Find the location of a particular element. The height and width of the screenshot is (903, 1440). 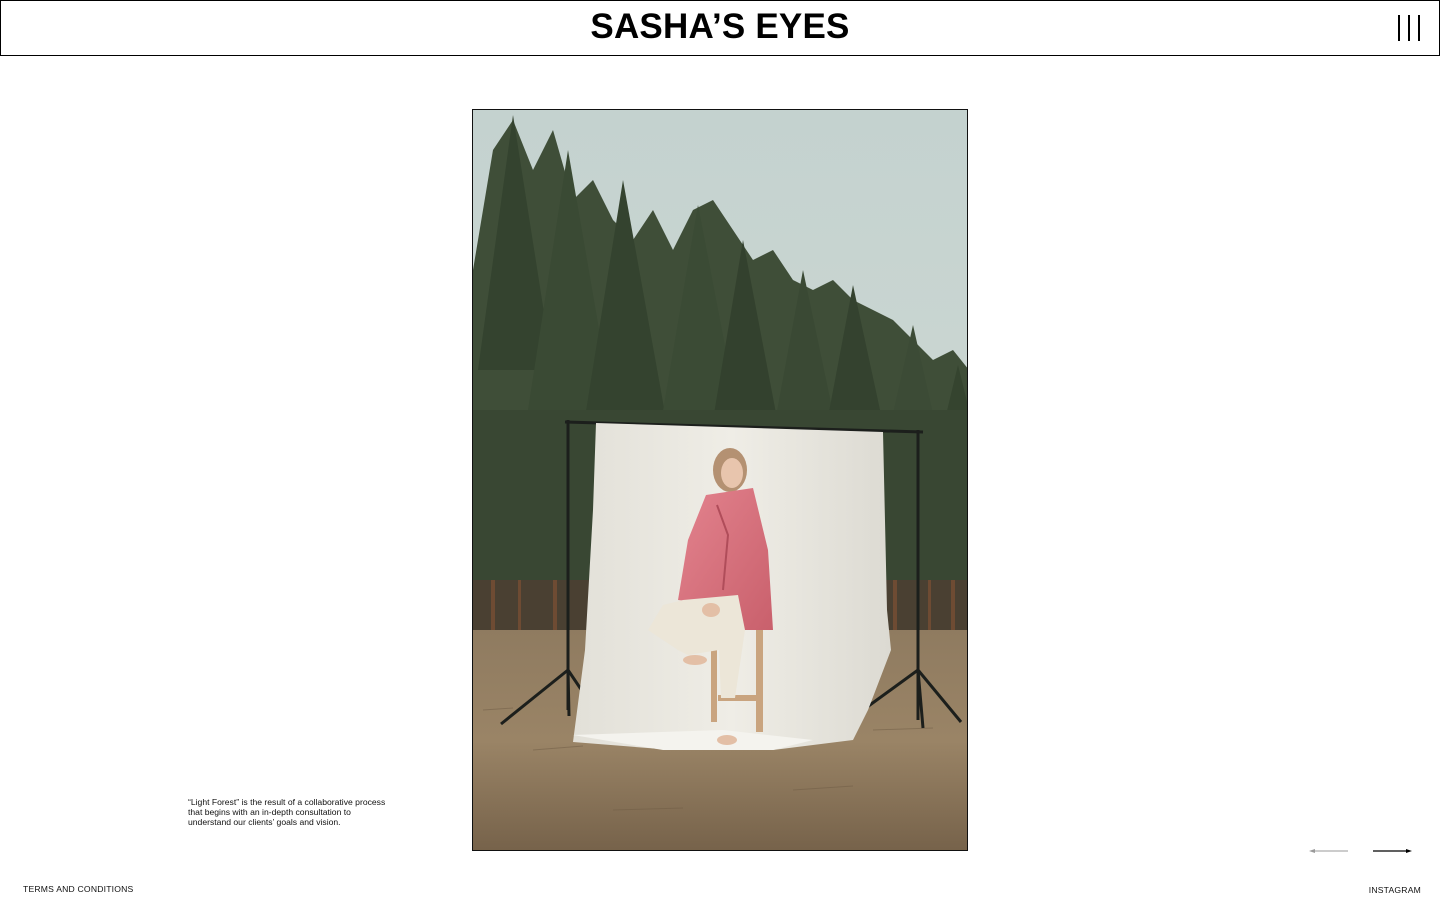

arrow-left-icon is located at coordinates (1329, 851).